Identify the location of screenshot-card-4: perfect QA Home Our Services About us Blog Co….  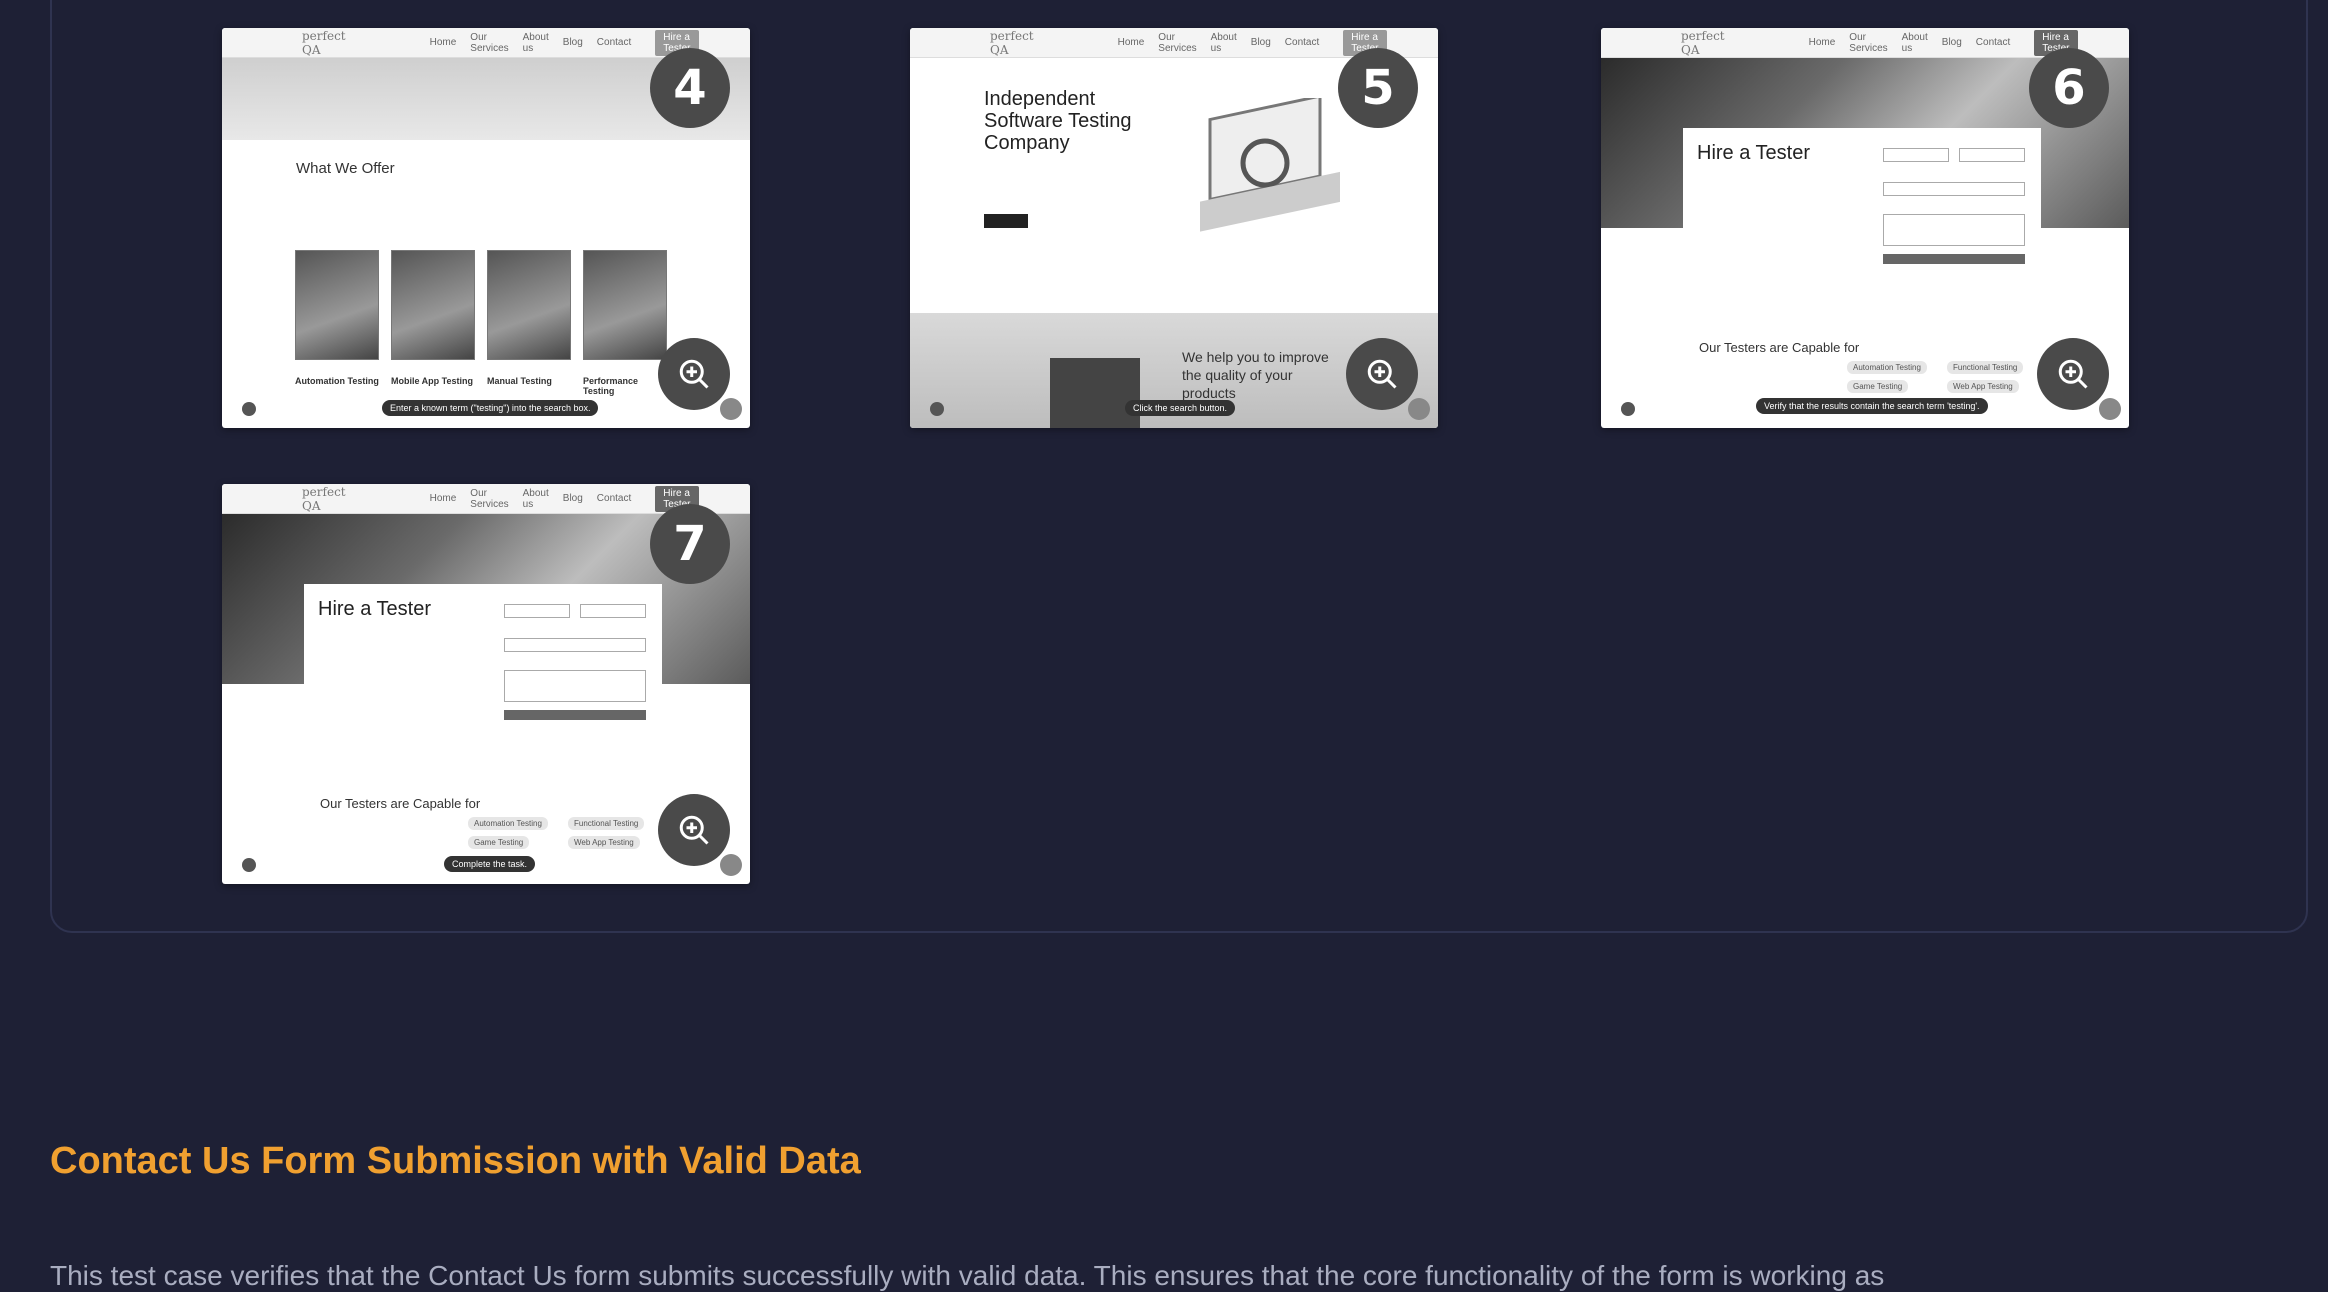
(486, 228).